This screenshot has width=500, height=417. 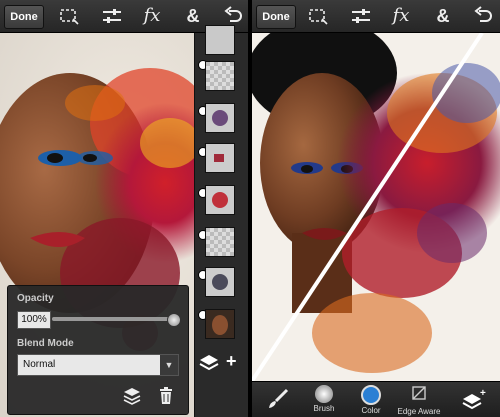 What do you see at coordinates (221, 363) in the screenshot?
I see `layers-actions: +` at bounding box center [221, 363].